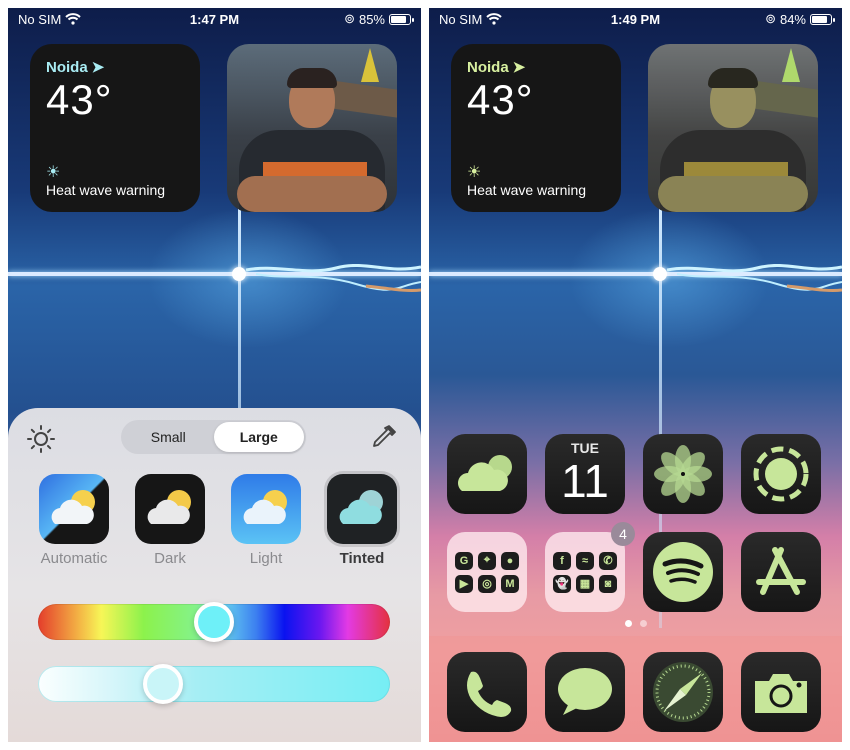 This screenshot has height=750, width=850. Describe the element at coordinates (371, 19) in the screenshot. I see `battery-percent: 85%` at that location.